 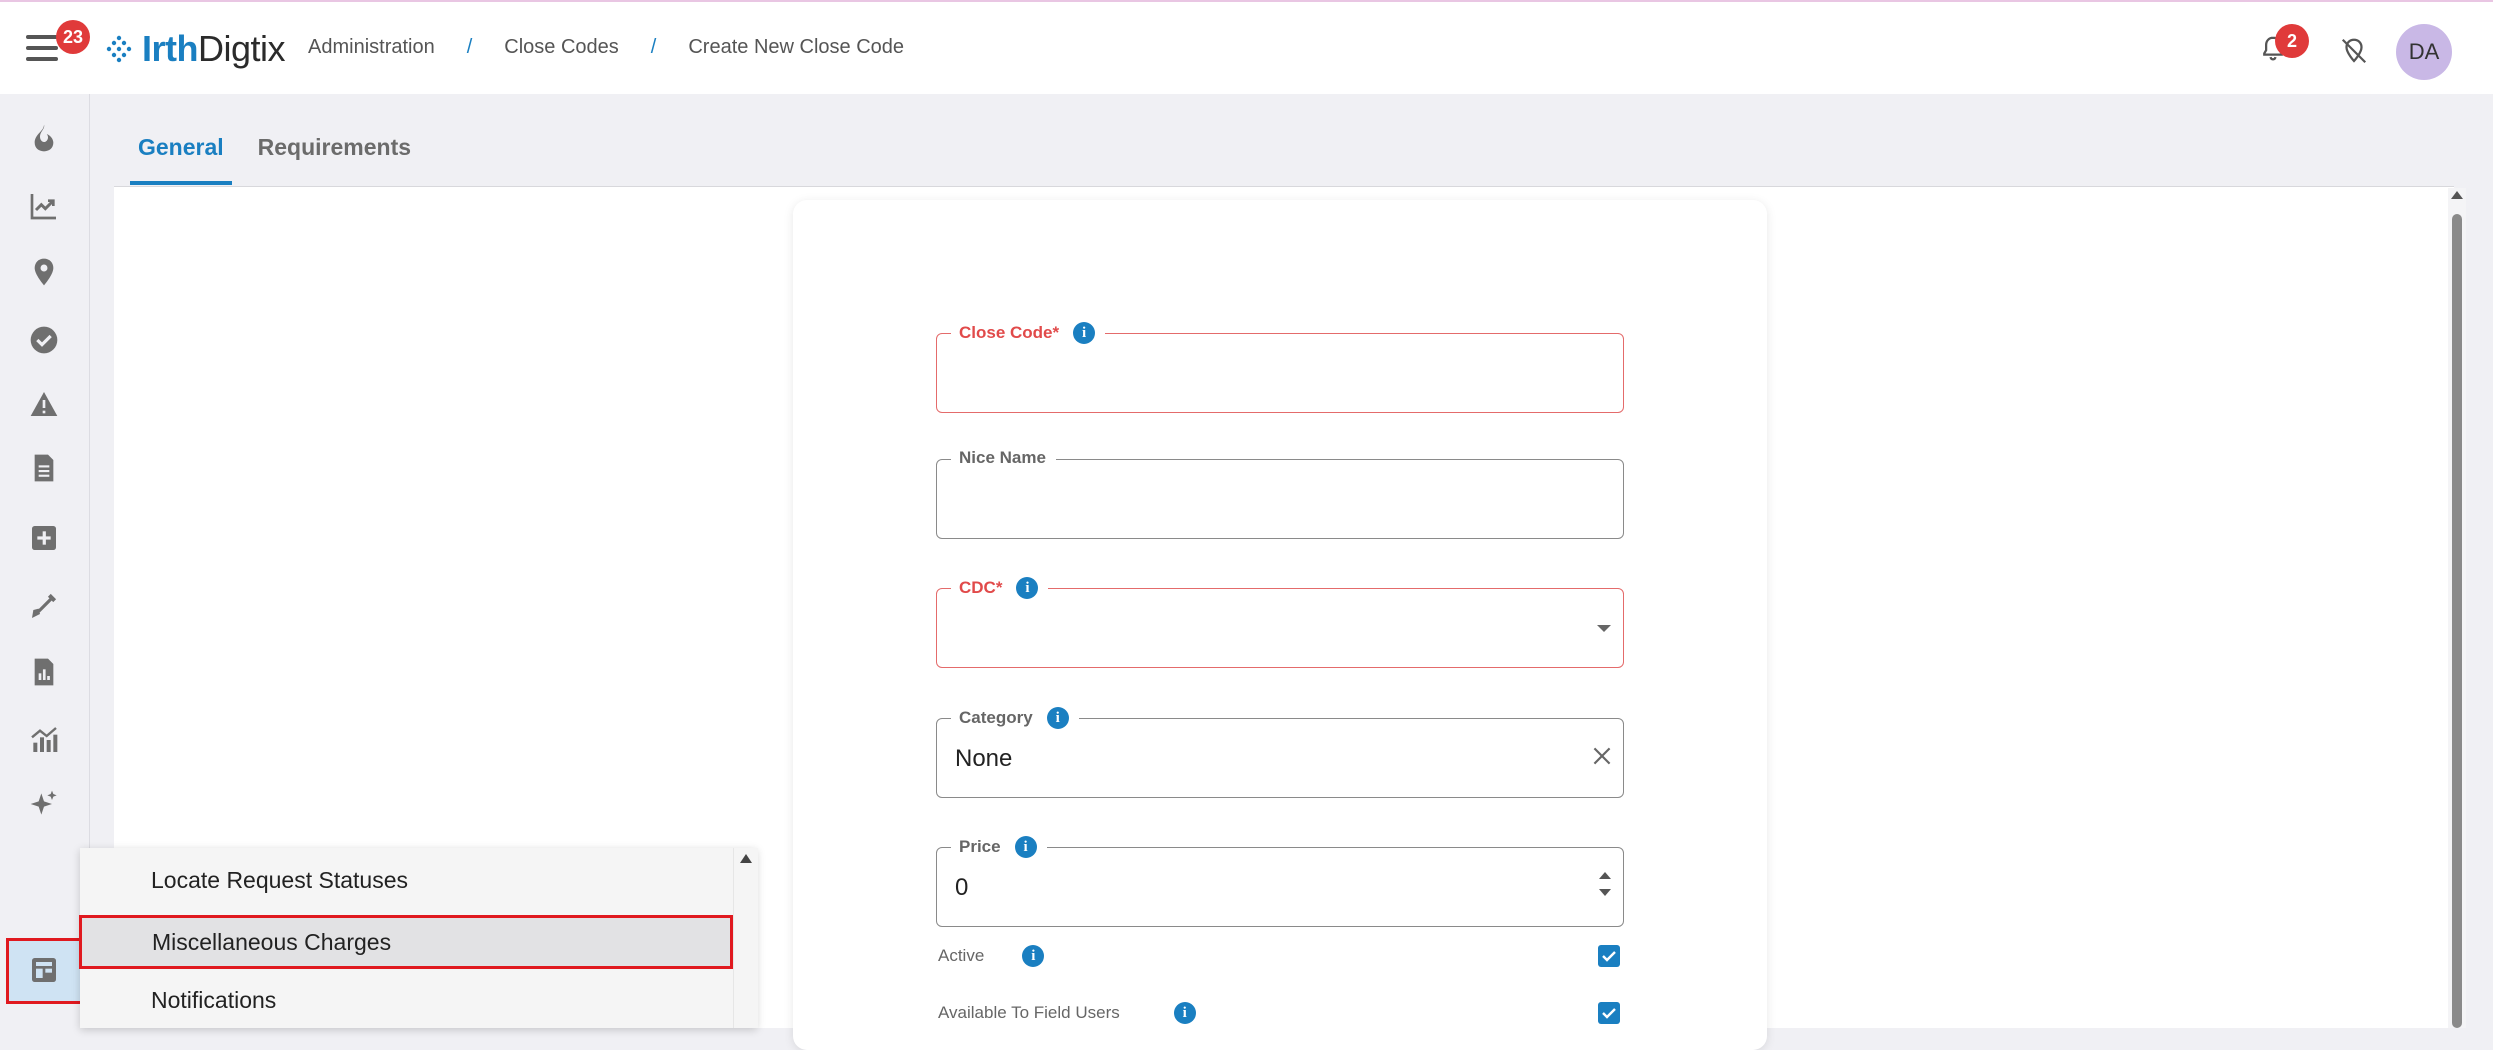 What do you see at coordinates (2354, 51) in the screenshot?
I see `location-off-icon` at bounding box center [2354, 51].